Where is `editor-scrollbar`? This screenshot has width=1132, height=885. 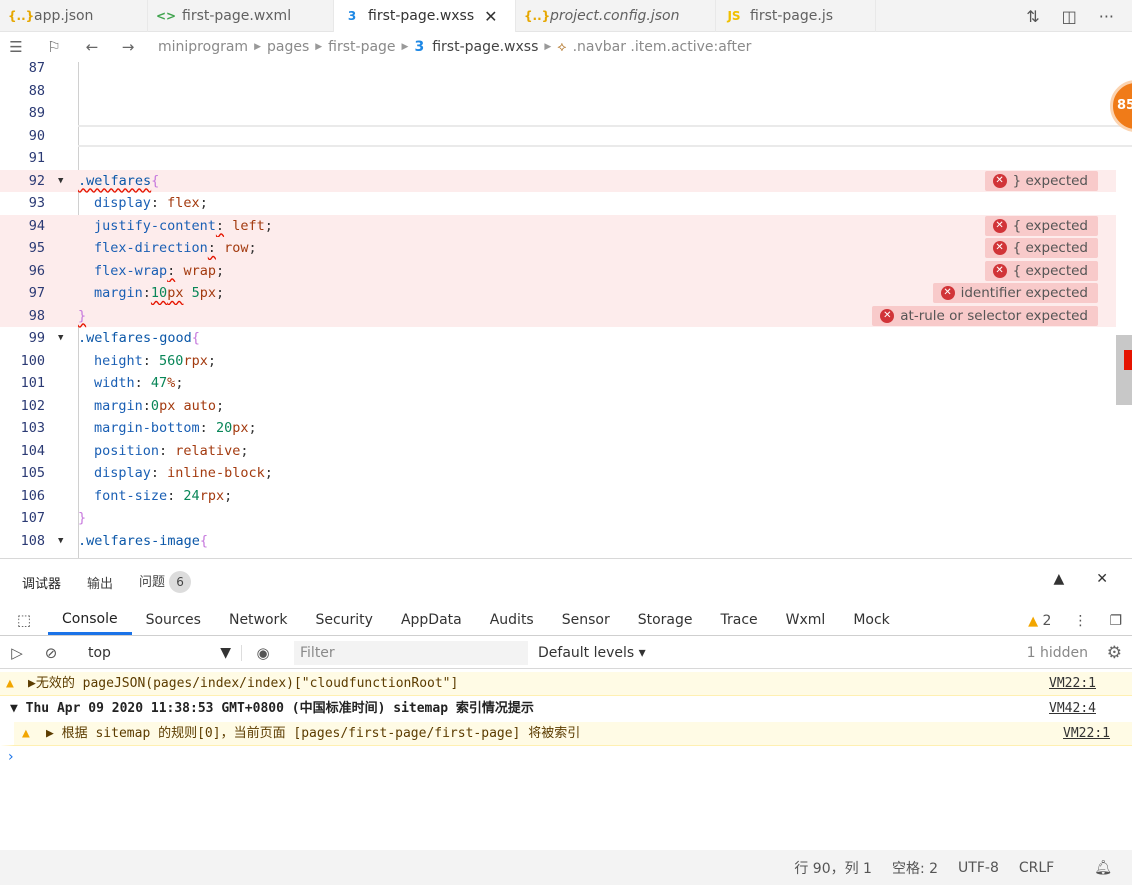 editor-scrollbar is located at coordinates (1124, 370).